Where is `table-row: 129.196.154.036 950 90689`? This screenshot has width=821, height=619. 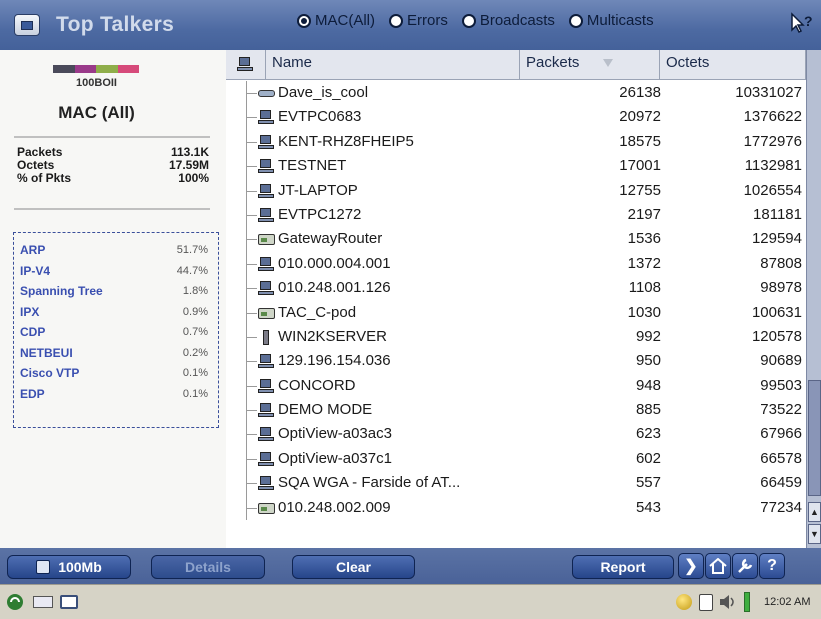 table-row: 129.196.154.036 950 90689 is located at coordinates (516, 361).